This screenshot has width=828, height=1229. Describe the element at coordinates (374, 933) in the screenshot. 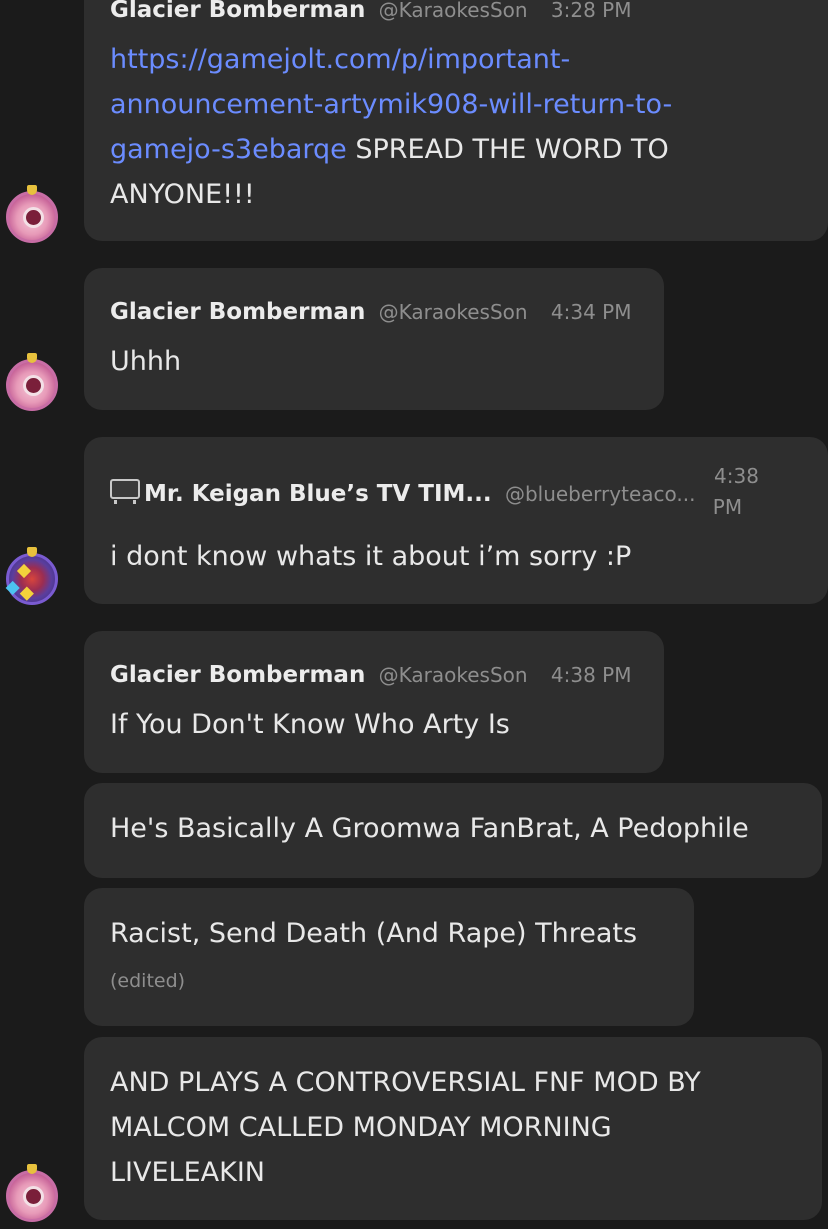

I see `message-text: Racist, Send Death (And Rape) Threats` at that location.